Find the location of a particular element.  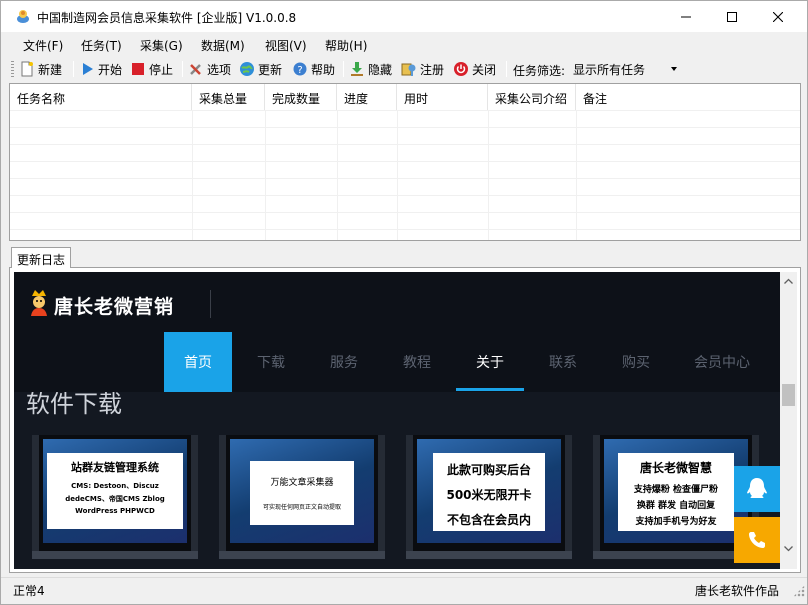

menu-task: 任务(T) is located at coordinates (101, 45).